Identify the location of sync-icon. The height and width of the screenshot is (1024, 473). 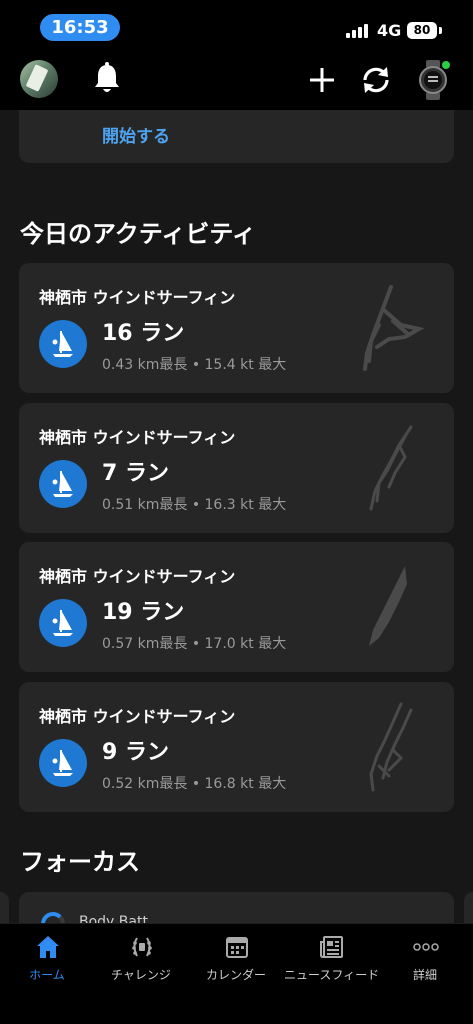
(376, 80).